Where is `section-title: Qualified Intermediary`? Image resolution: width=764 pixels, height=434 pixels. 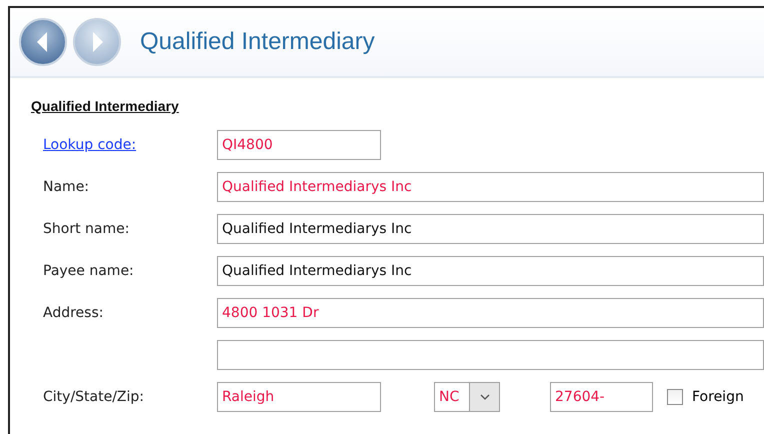
section-title: Qualified Intermediary is located at coordinates (105, 106).